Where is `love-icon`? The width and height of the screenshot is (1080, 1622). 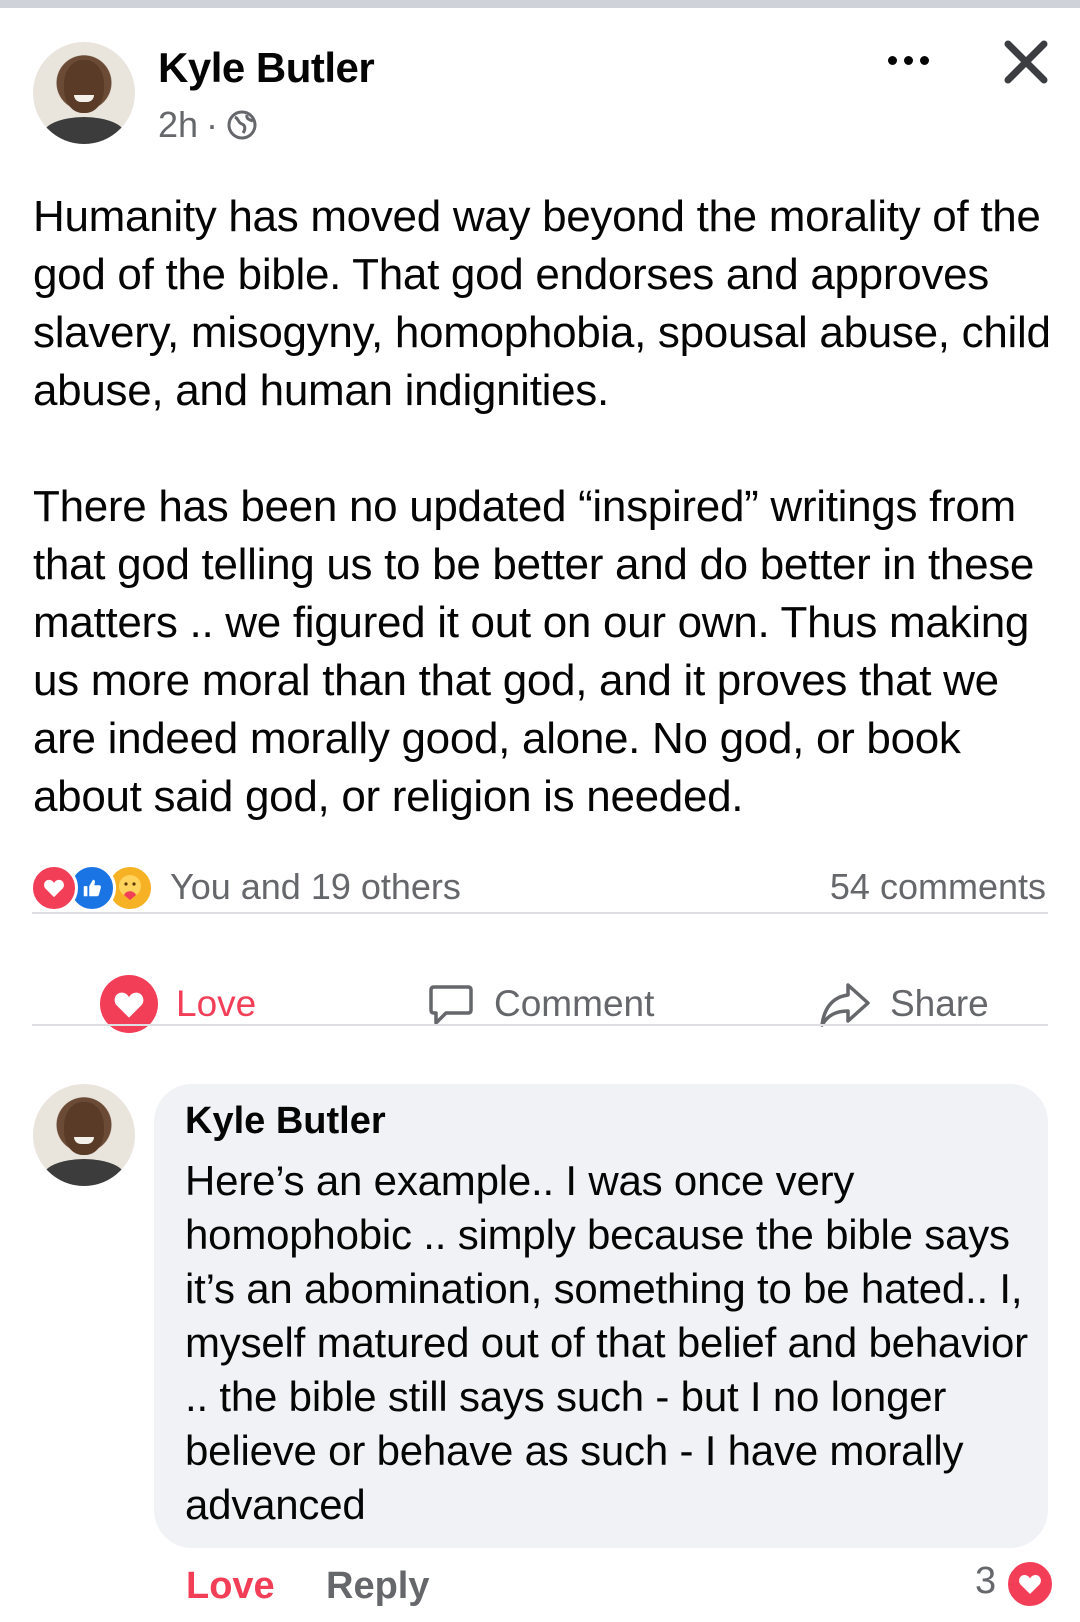 love-icon is located at coordinates (54, 888).